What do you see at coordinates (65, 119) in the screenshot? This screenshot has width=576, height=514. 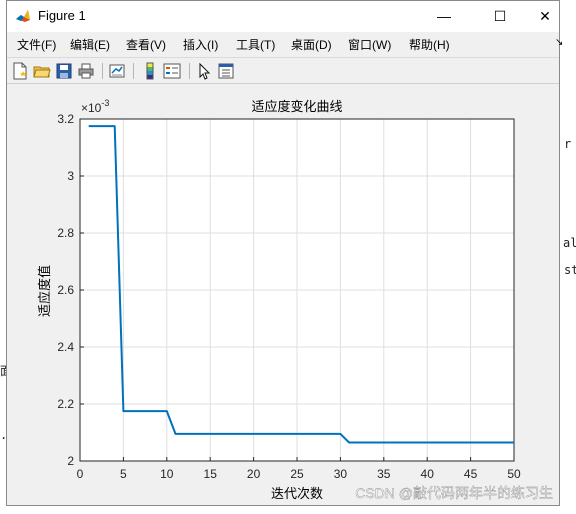 I see `y-tick-label: 3.2` at bounding box center [65, 119].